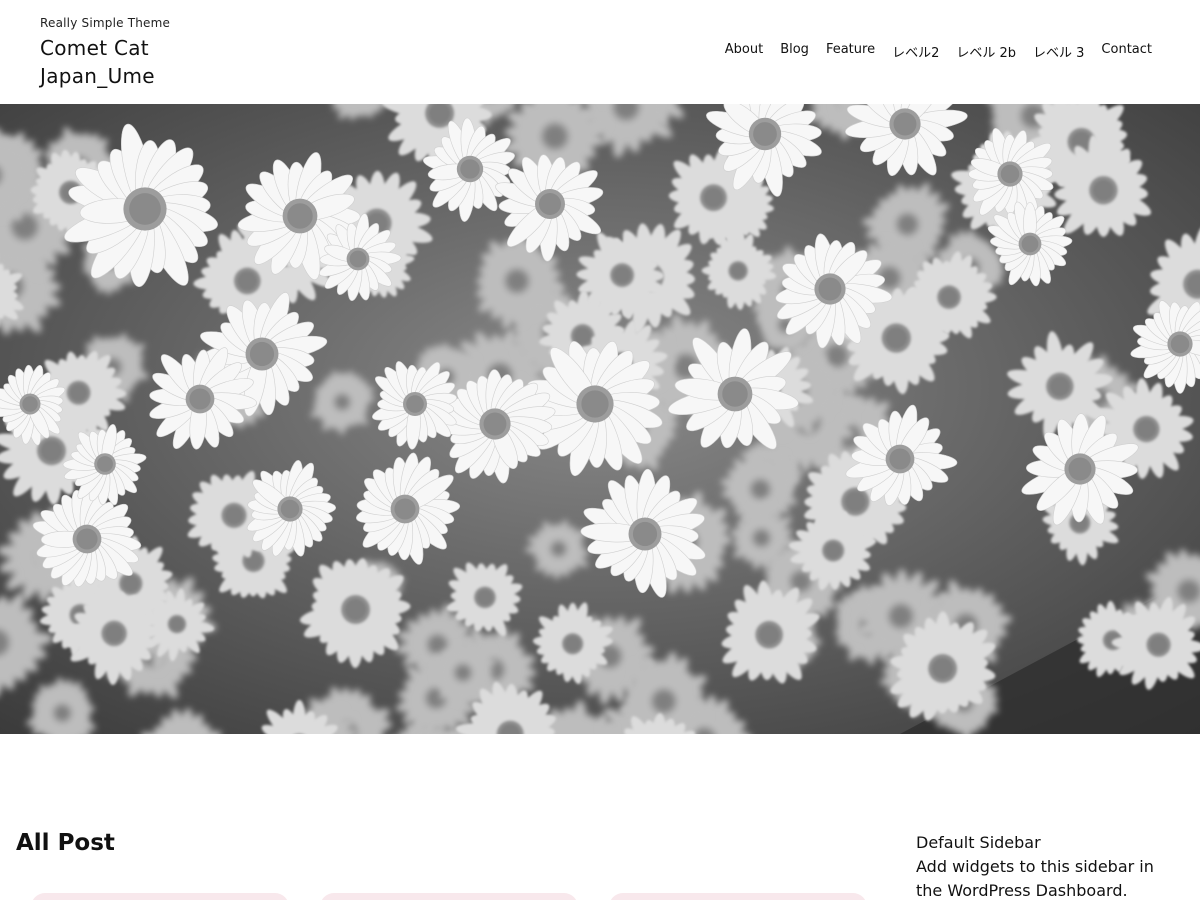  What do you see at coordinates (794, 51) in the screenshot?
I see `nav-blog: Blog` at bounding box center [794, 51].